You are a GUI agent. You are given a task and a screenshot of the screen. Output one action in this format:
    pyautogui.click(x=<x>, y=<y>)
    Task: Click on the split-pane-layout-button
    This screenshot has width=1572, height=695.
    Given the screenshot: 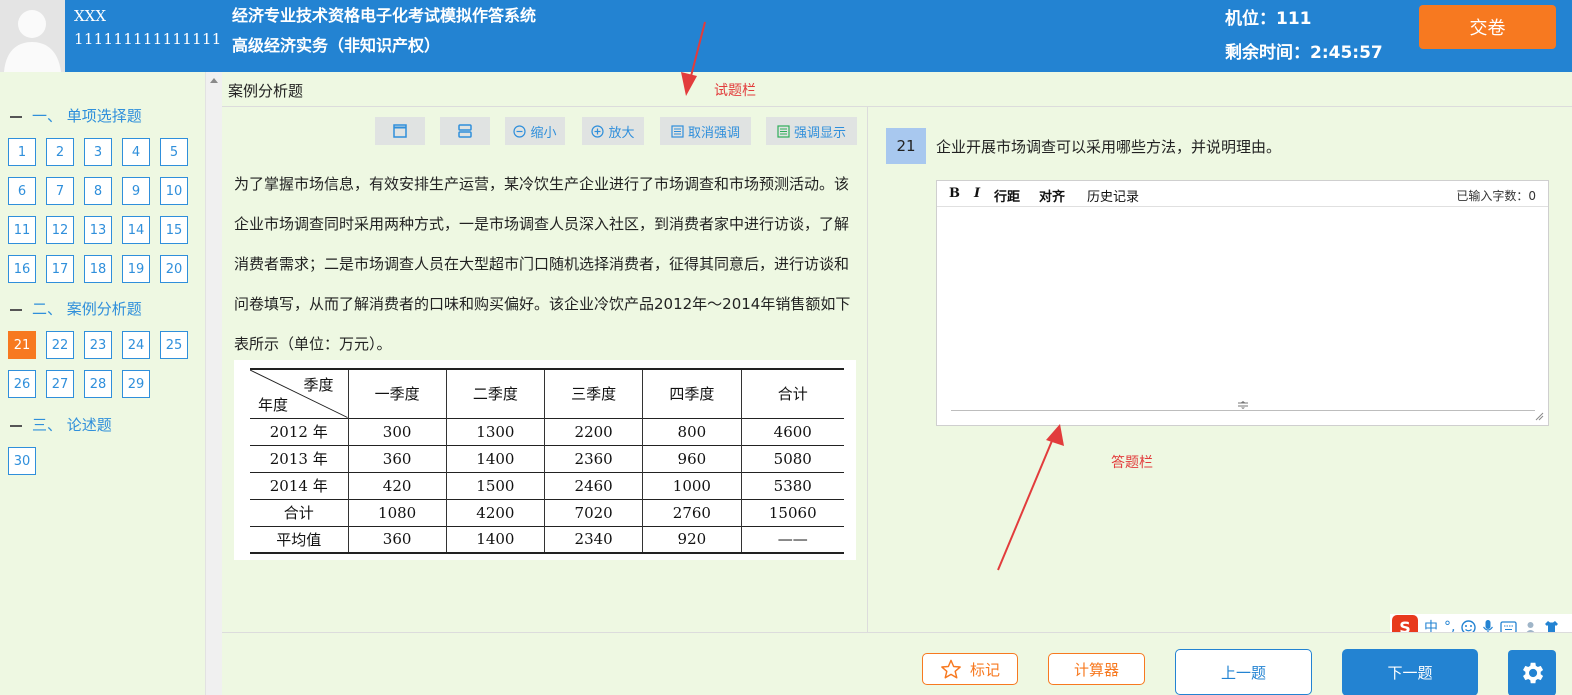 What is the action you would take?
    pyautogui.click(x=465, y=131)
    